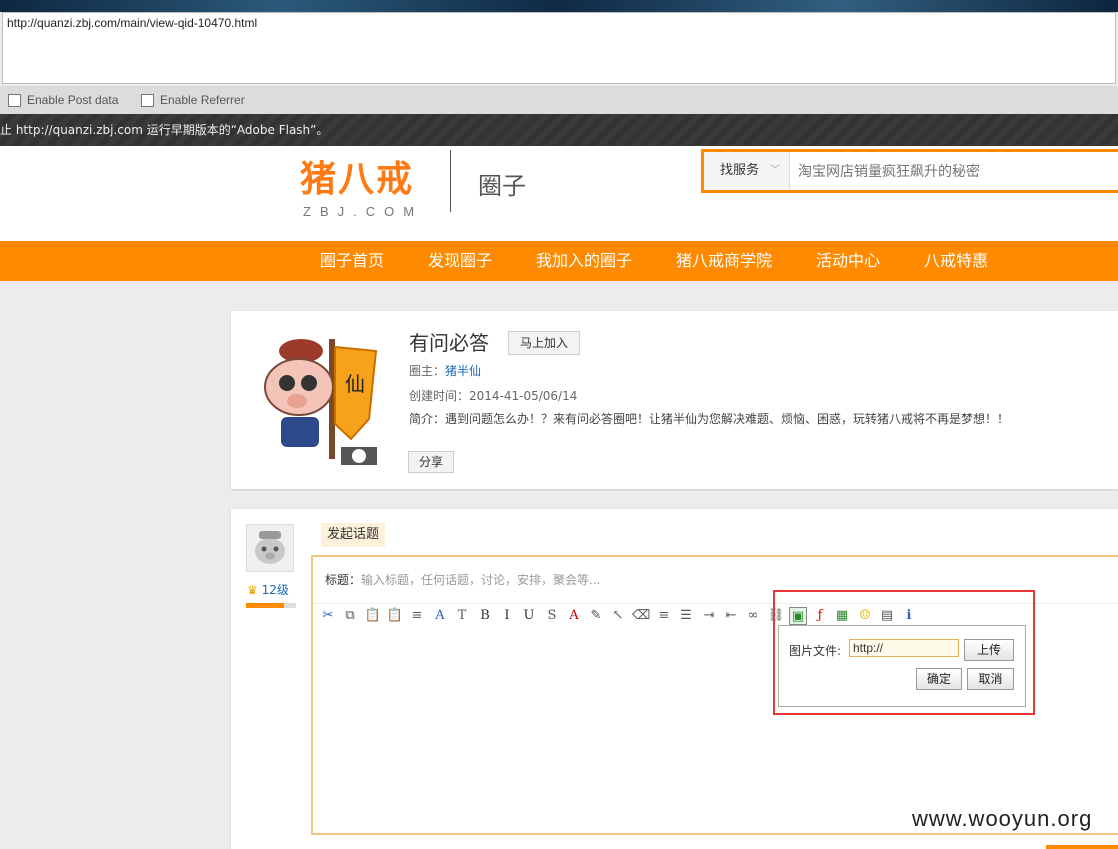 The image size is (1118, 849). Describe the element at coordinates (865, 616) in the screenshot. I see `emoticon-icon: ☺` at that location.